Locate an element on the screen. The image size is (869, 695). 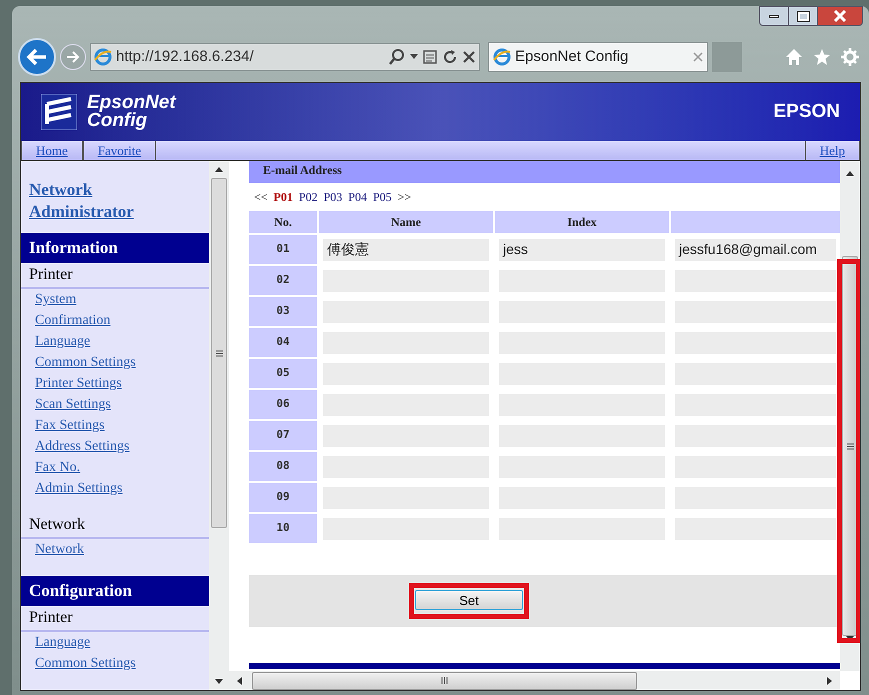
forward-arrow-icon is located at coordinates (73, 57).